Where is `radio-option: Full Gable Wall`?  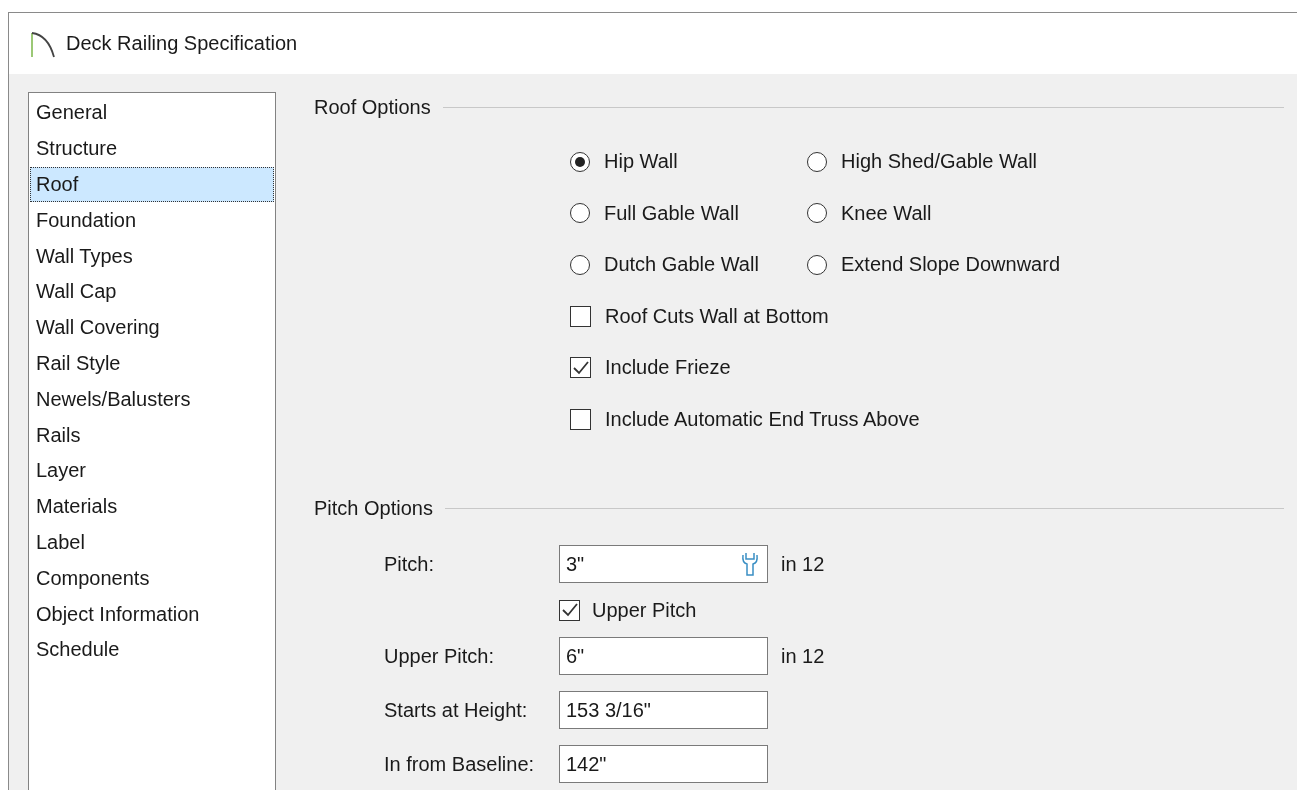
radio-option: Full Gable Wall is located at coordinates (688, 213).